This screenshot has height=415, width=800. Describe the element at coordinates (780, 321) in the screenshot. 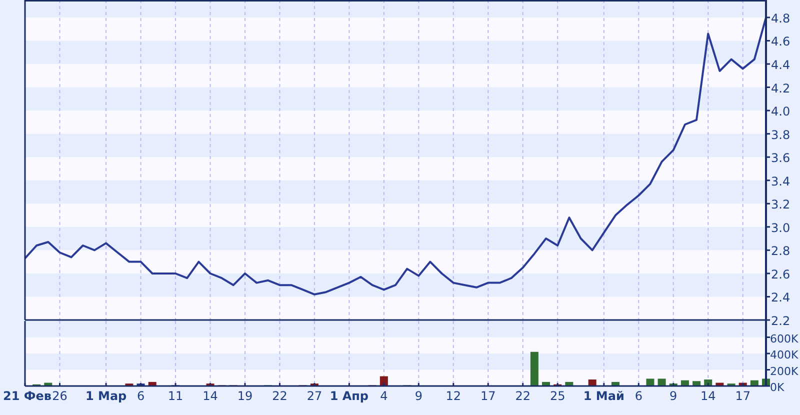

I see `axis-label: 2.2` at that location.